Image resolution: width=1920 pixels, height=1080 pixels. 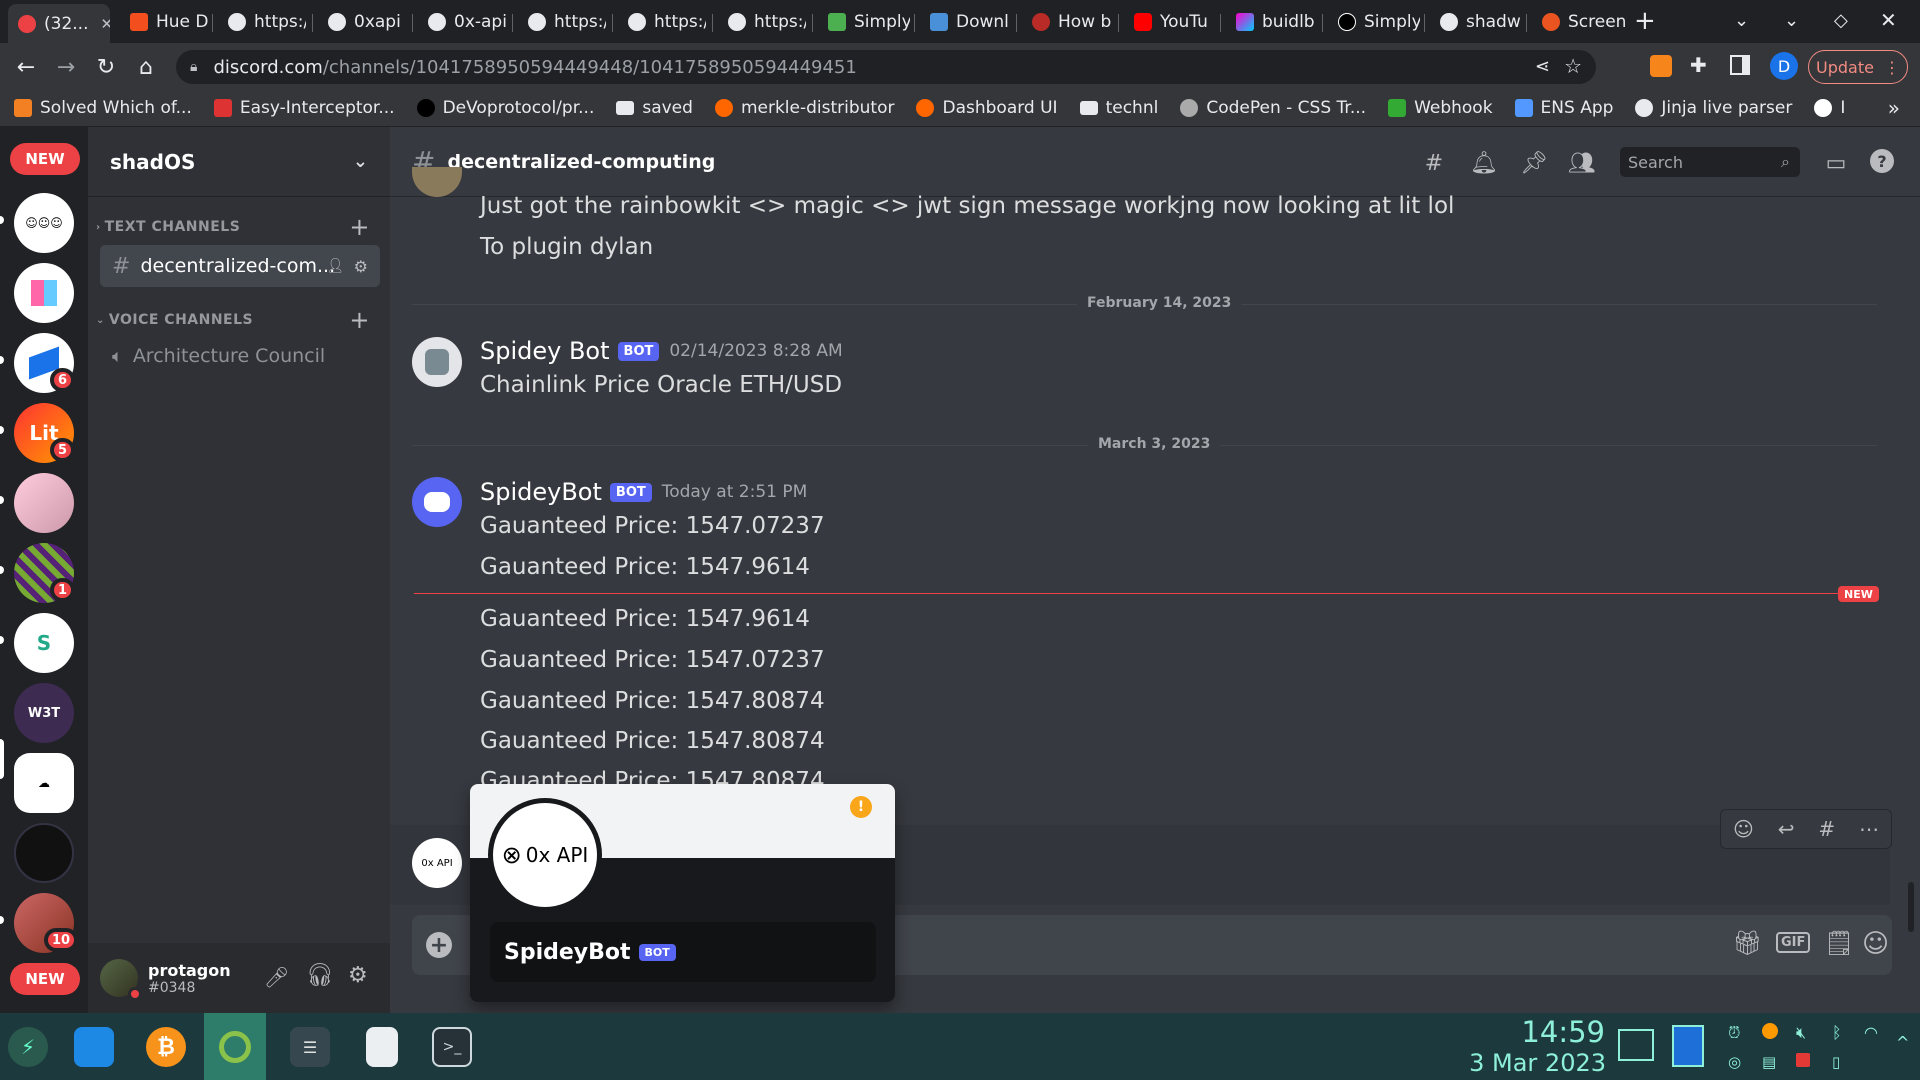 What do you see at coordinates (1826, 829) in the screenshot?
I see `create-thread-icon: #` at bounding box center [1826, 829].